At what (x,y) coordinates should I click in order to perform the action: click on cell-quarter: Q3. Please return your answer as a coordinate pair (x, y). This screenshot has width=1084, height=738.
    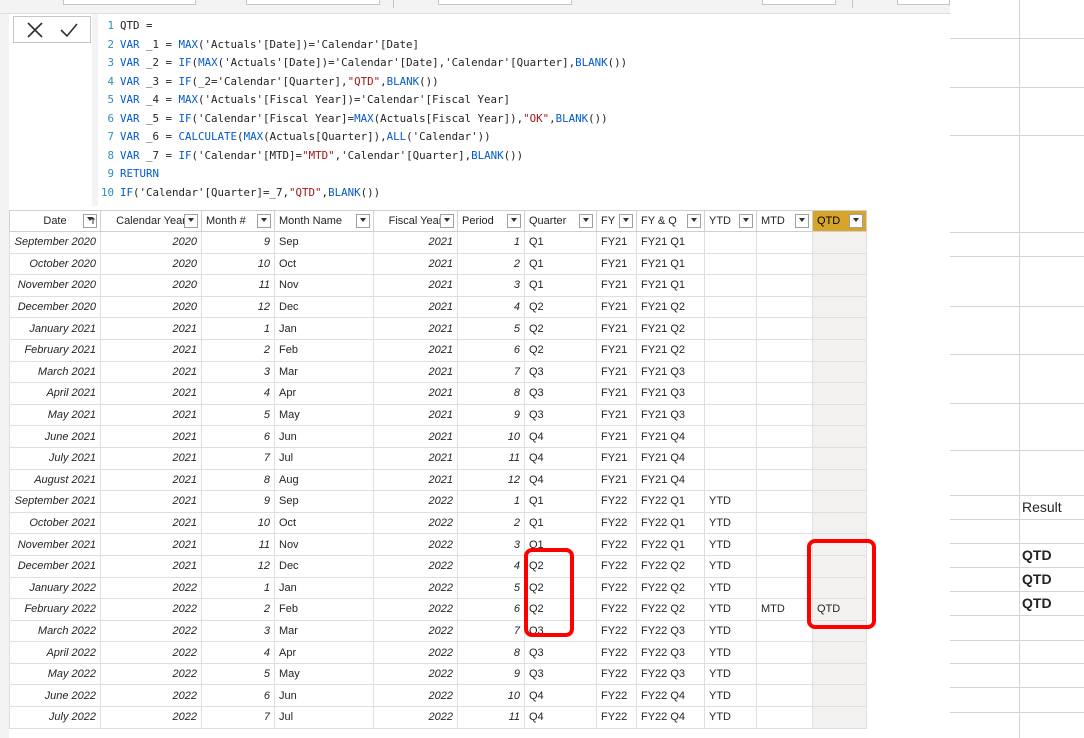
    Looking at the image, I should click on (560, 652).